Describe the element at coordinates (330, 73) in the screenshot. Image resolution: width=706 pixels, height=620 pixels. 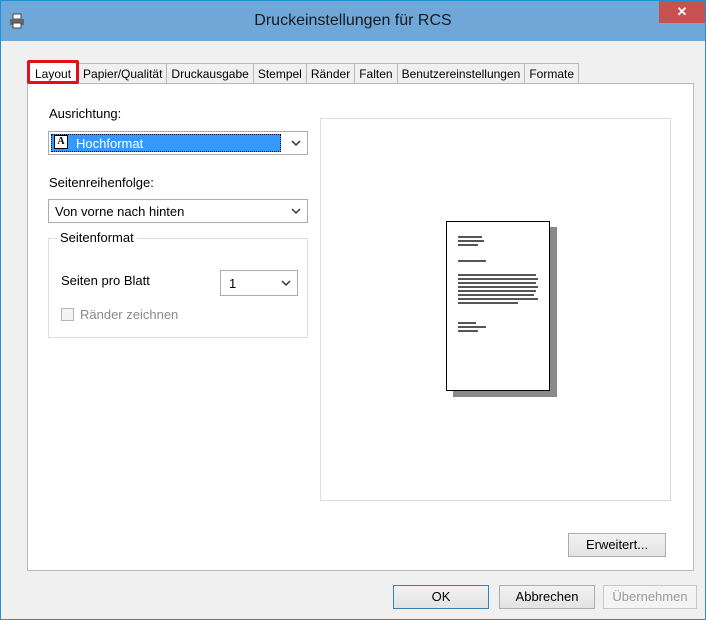
I see `tab-margins: Ränder` at that location.